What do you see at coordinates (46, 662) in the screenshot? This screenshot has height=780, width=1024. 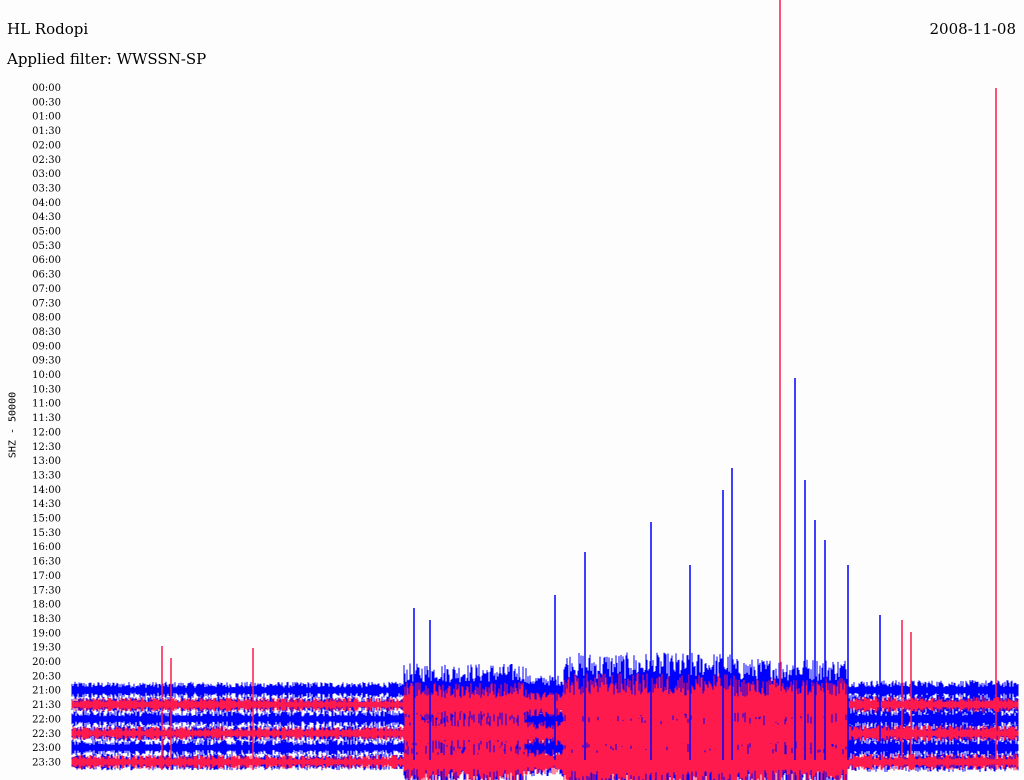 I see `y-tick-label: 20:00` at bounding box center [46, 662].